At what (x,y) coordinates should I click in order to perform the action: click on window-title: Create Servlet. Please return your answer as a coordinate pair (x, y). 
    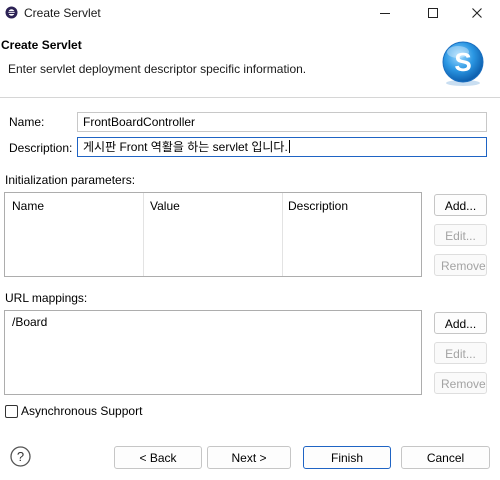
    Looking at the image, I should click on (62, 13).